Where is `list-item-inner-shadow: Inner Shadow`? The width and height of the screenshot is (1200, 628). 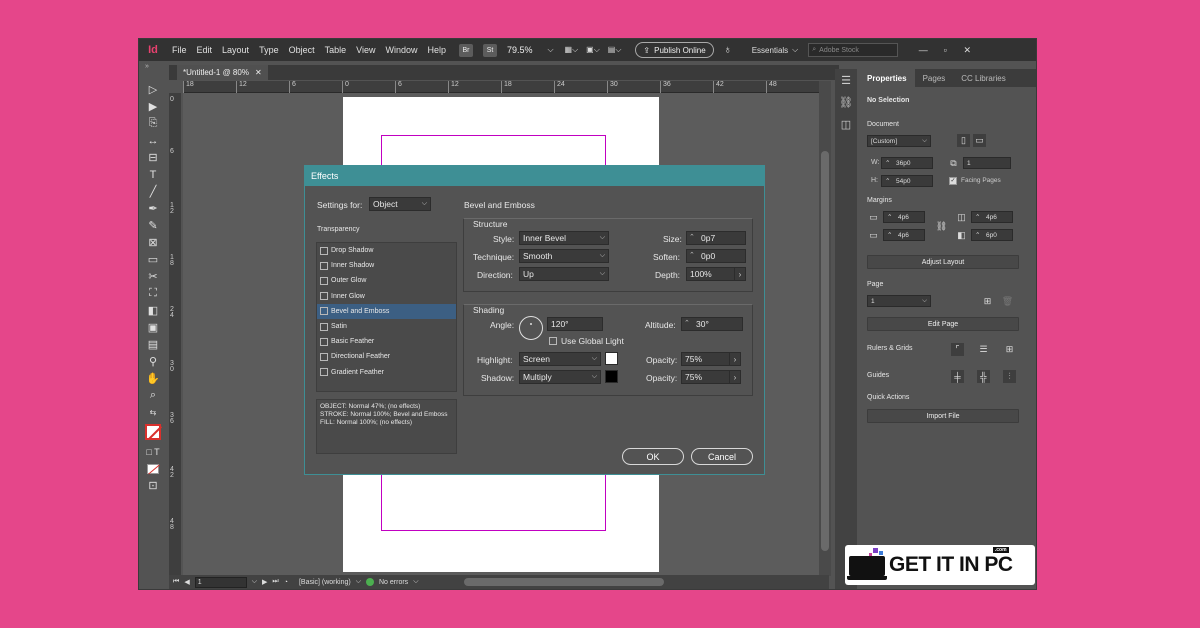 list-item-inner-shadow: Inner Shadow is located at coordinates (386, 265).